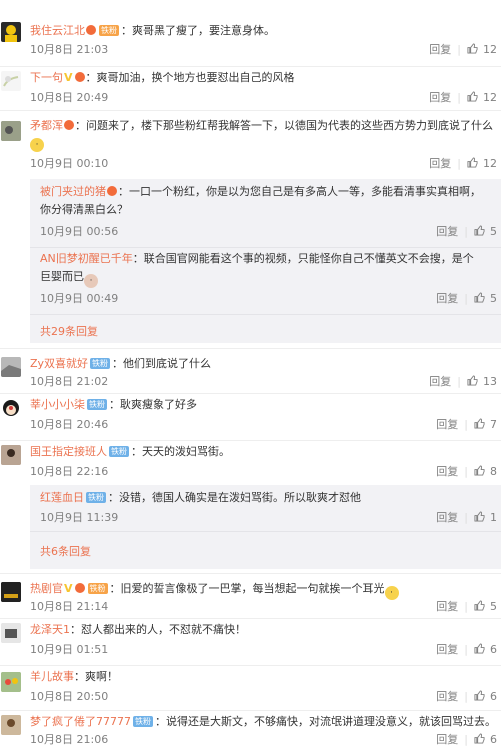 This screenshot has height=751, width=501. I want to click on comment-username: Zy双喜就好, so click(59, 363).